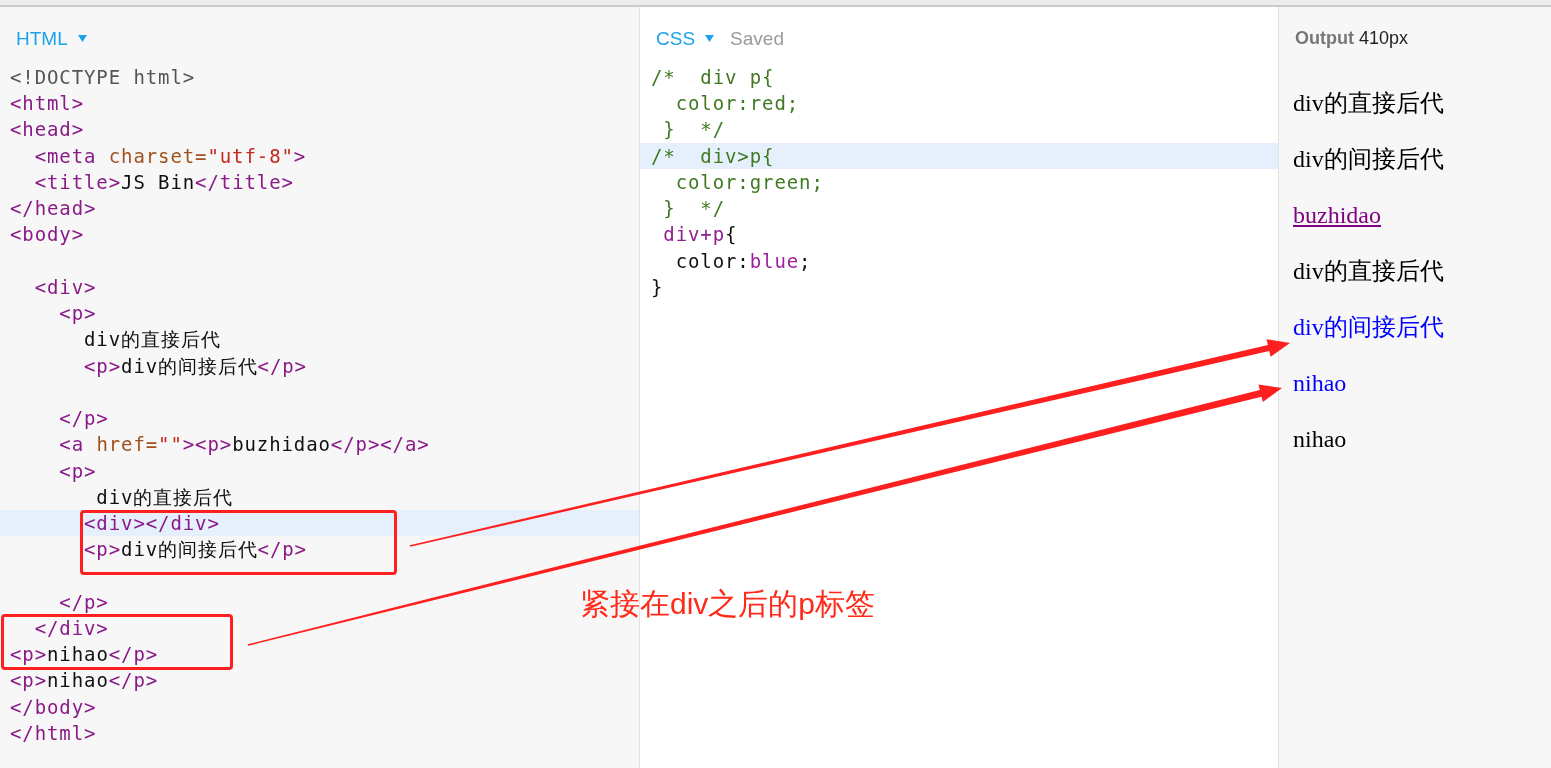 This screenshot has width=1551, height=768. Describe the element at coordinates (65, 286) in the screenshot. I see `code-line: <div>` at that location.